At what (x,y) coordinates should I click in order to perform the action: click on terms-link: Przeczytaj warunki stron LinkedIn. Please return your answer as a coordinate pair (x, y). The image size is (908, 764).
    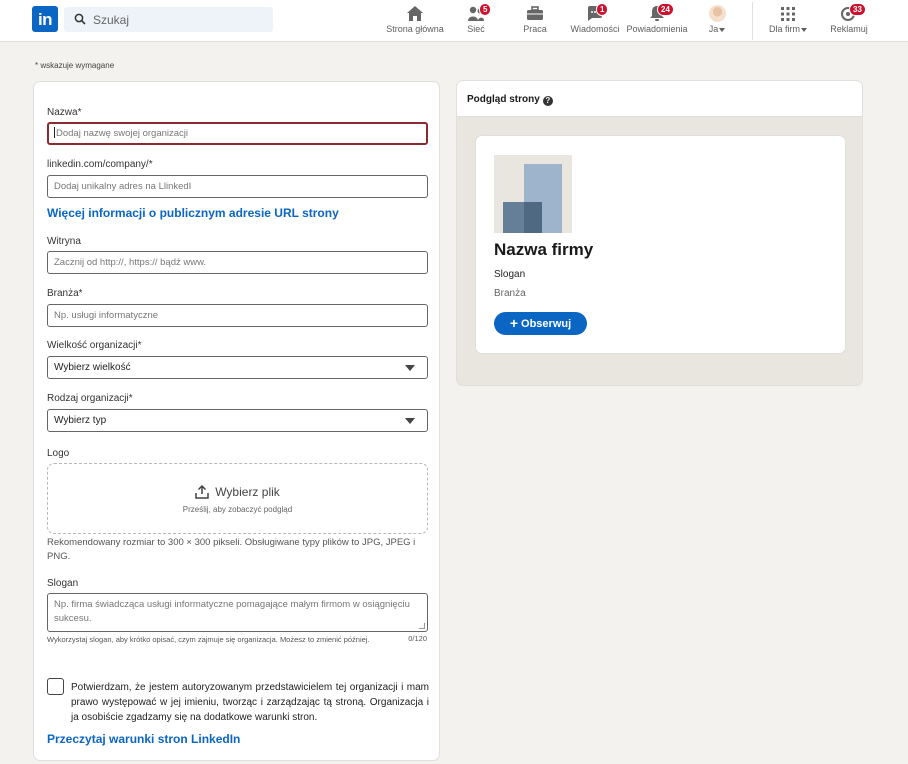
    Looking at the image, I should click on (143, 739).